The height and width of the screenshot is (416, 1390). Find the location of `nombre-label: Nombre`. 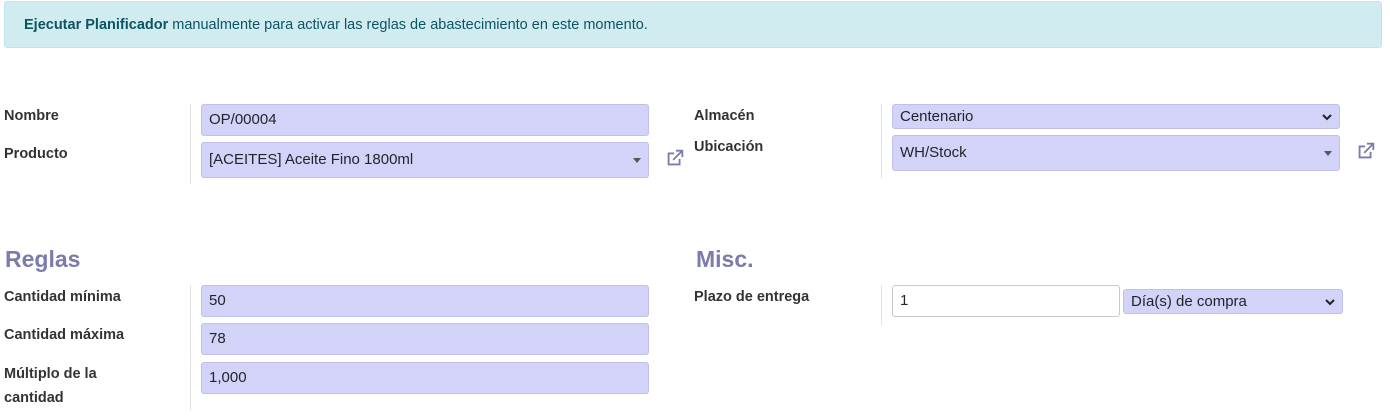

nombre-label: Nombre is located at coordinates (31, 116).